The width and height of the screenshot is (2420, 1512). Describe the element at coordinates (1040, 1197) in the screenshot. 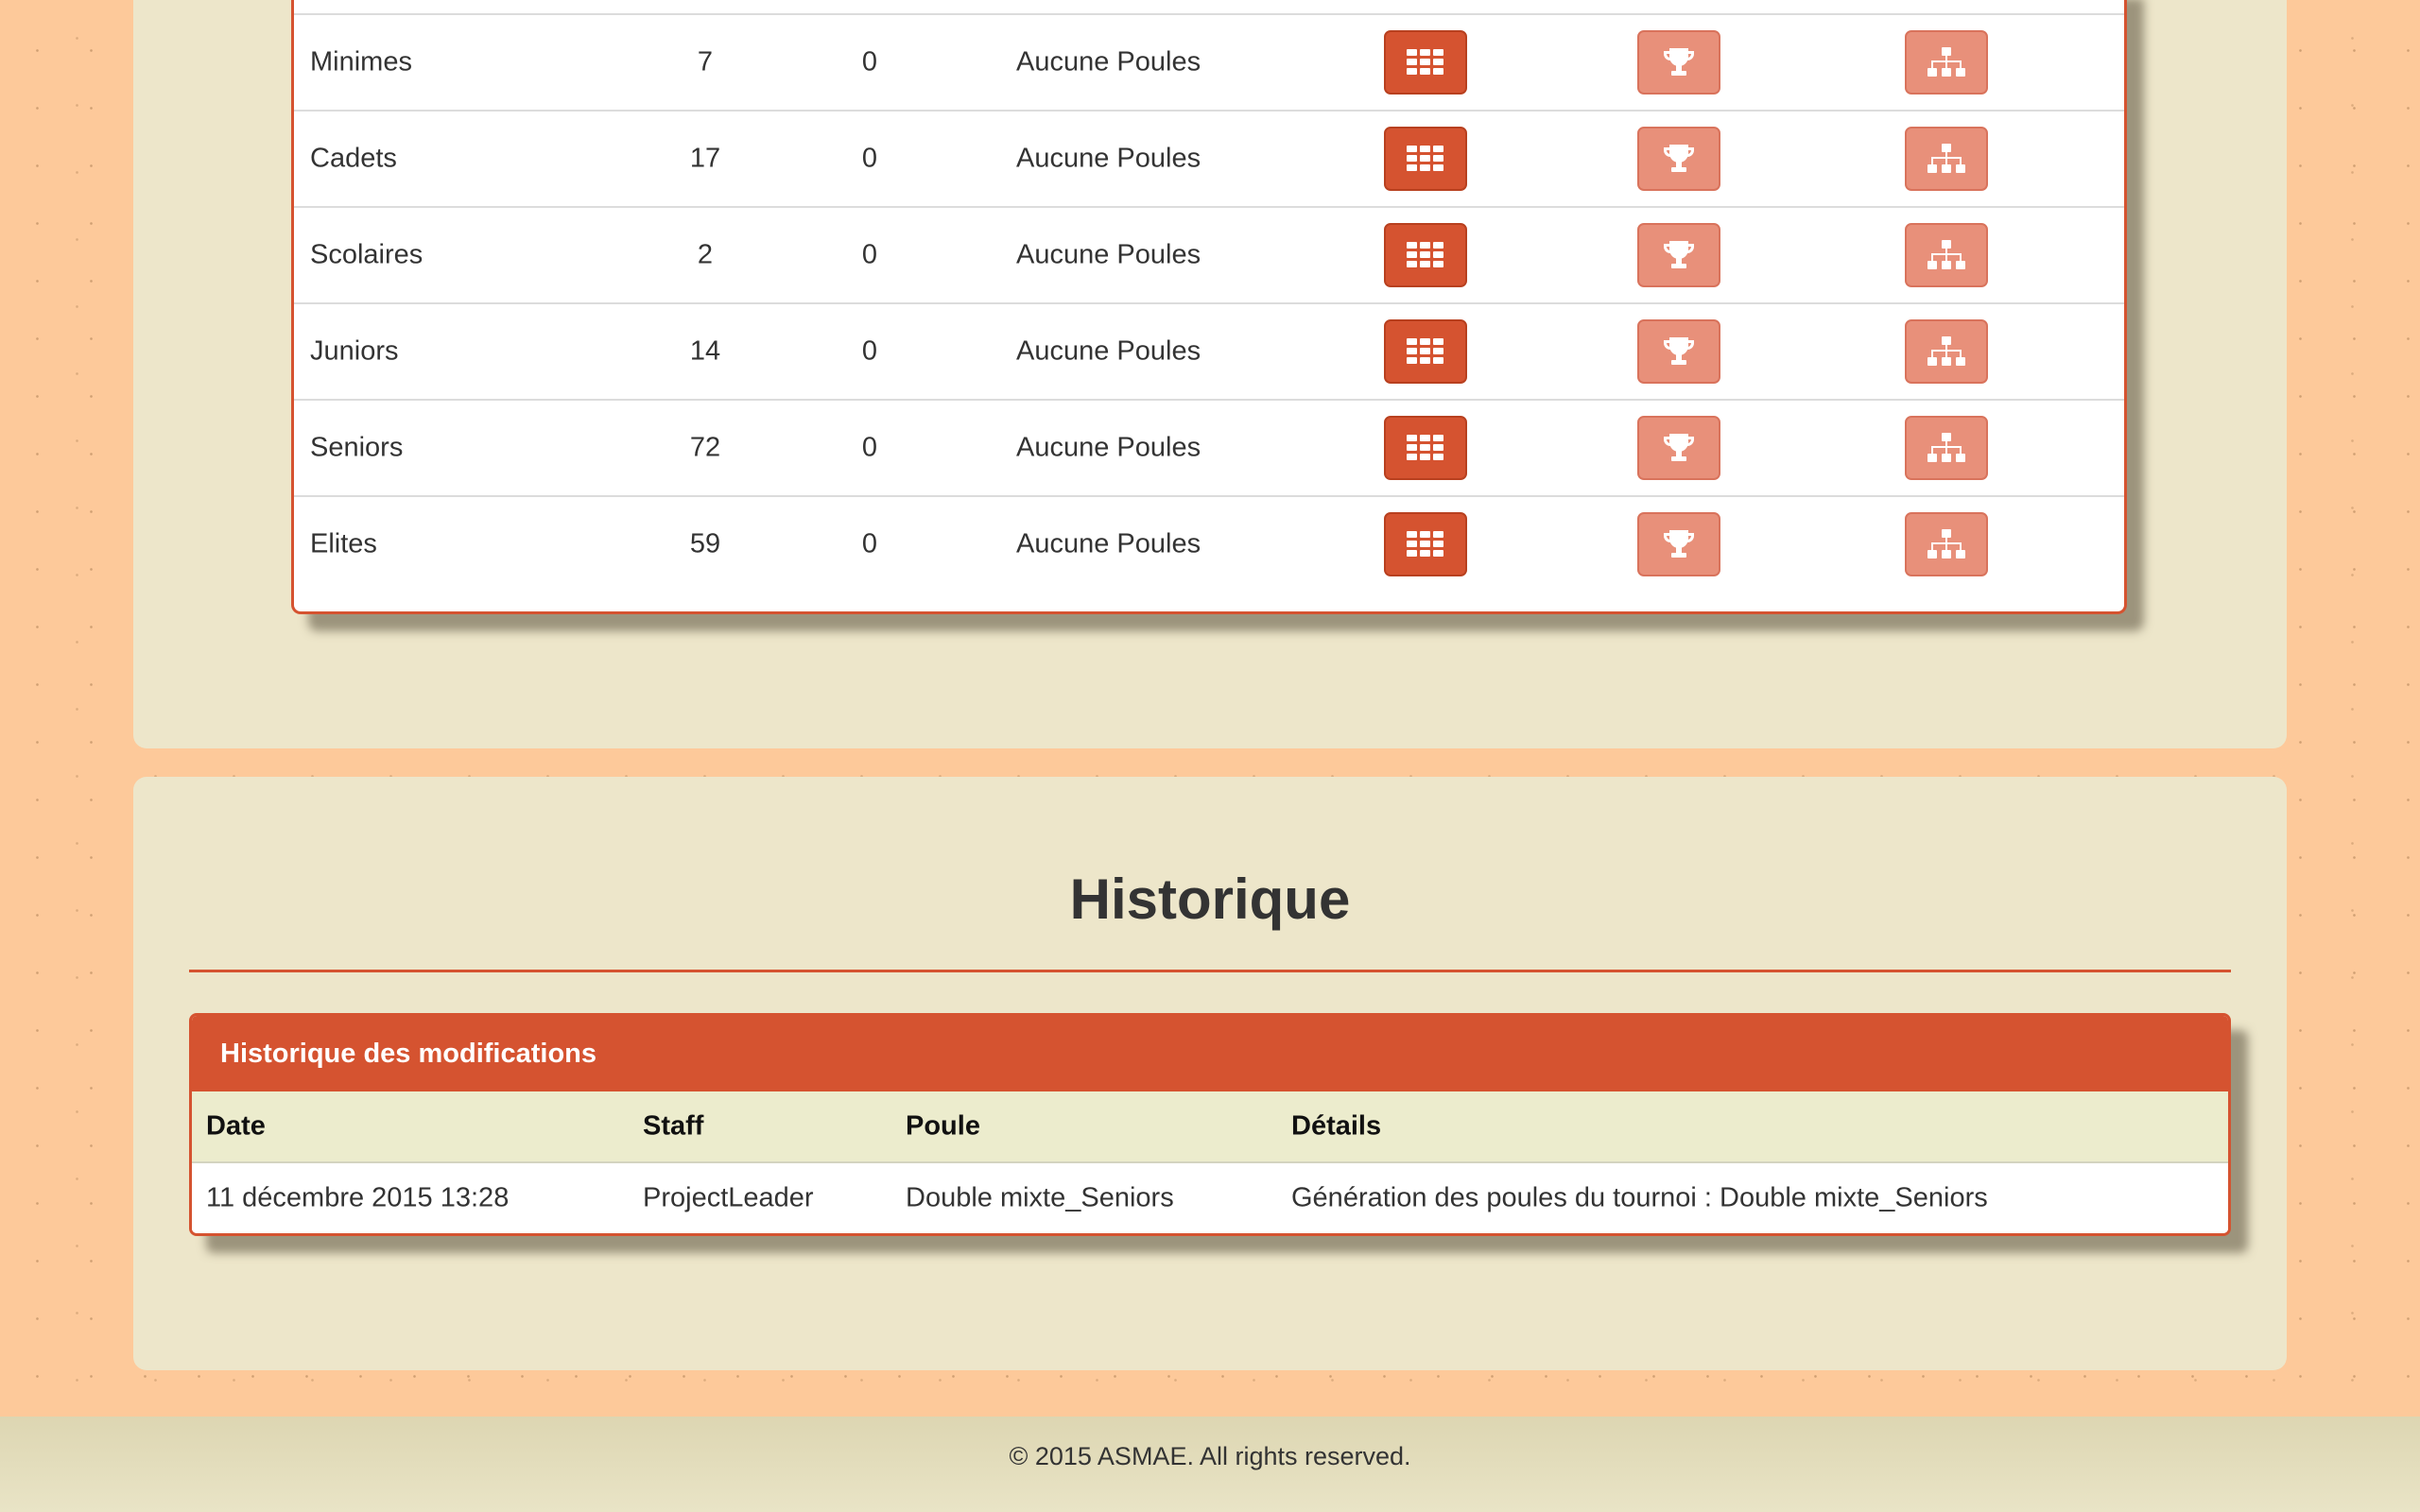

I see `history-poule: Double mixte_Seniors` at that location.